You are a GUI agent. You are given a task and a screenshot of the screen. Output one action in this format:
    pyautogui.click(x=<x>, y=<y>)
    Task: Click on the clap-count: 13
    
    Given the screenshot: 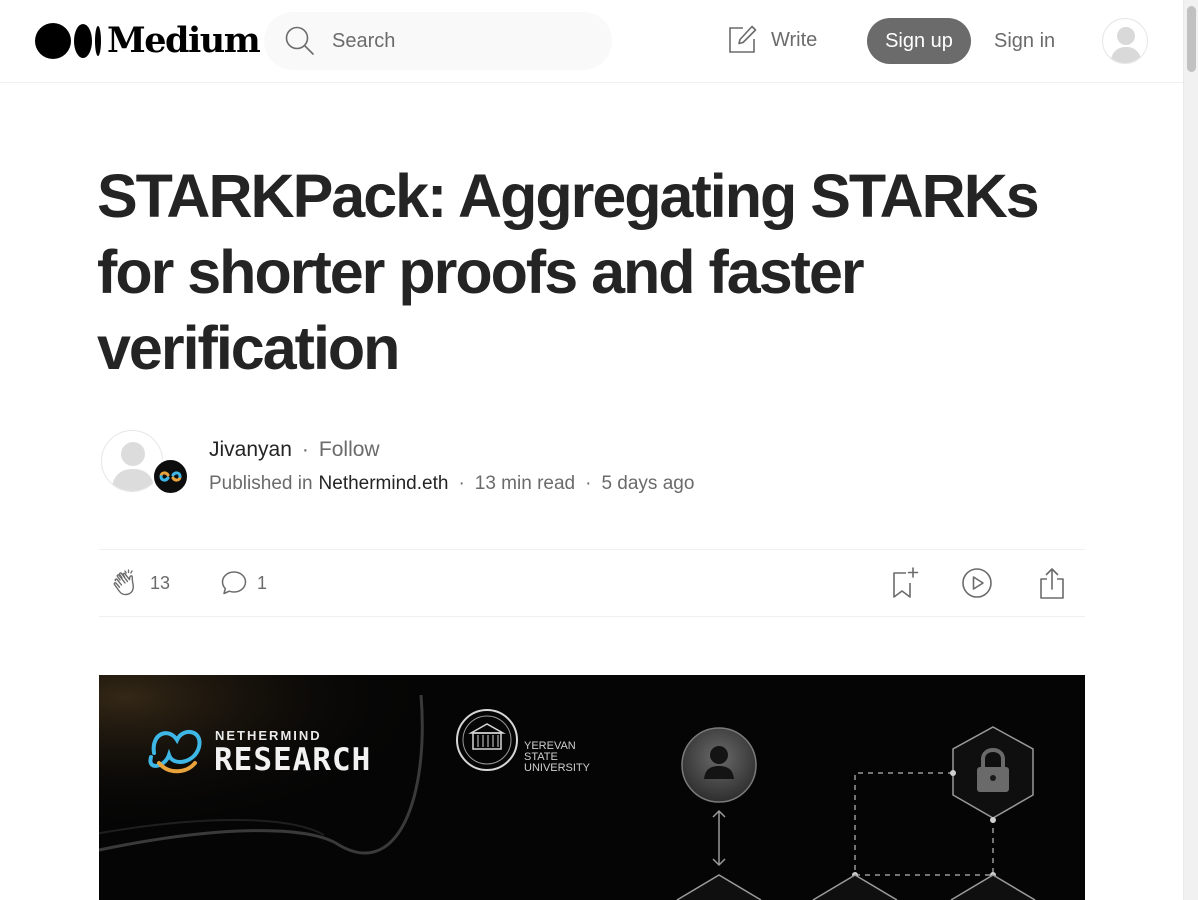 What is the action you would take?
    pyautogui.click(x=160, y=583)
    